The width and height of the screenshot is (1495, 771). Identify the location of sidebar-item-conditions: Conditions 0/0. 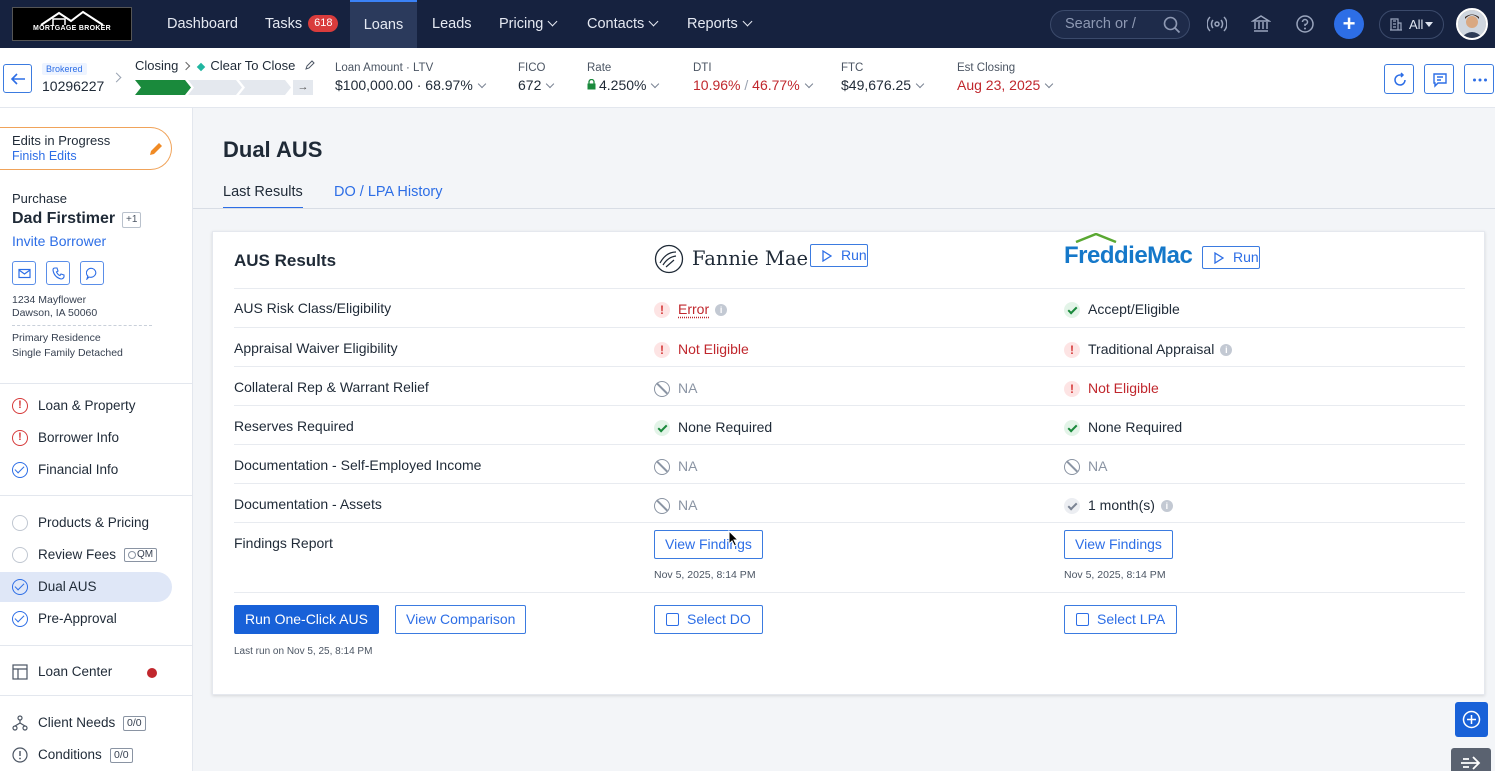
(86, 755).